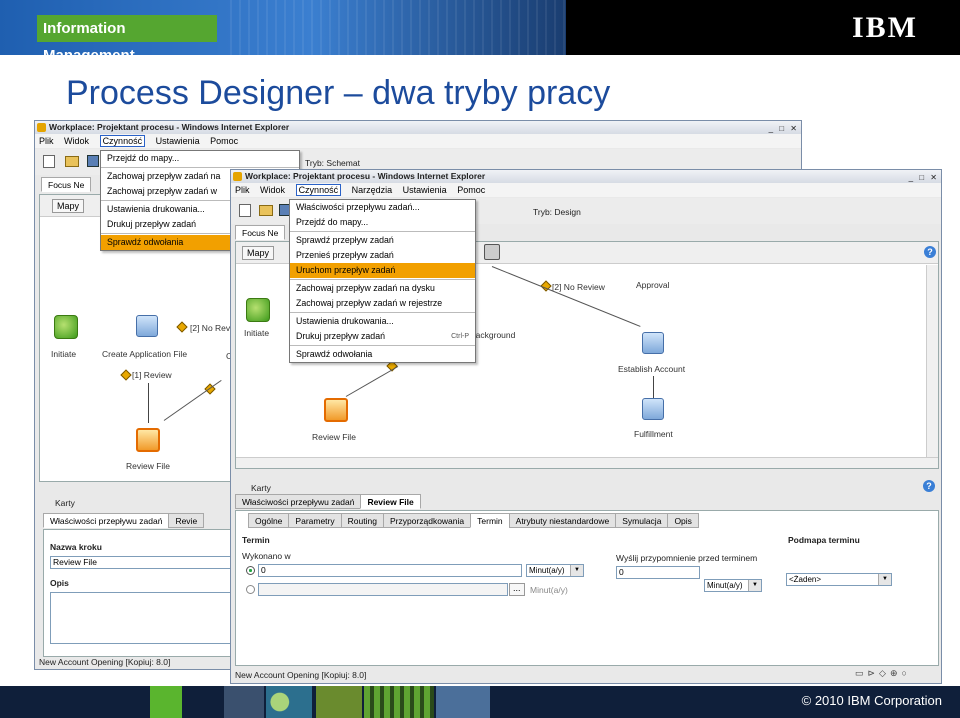 This screenshot has width=960, height=718. Describe the element at coordinates (382, 336) in the screenshot. I see `menu-item-print: Drukuj przepływ zadań Ctrl-P` at that location.